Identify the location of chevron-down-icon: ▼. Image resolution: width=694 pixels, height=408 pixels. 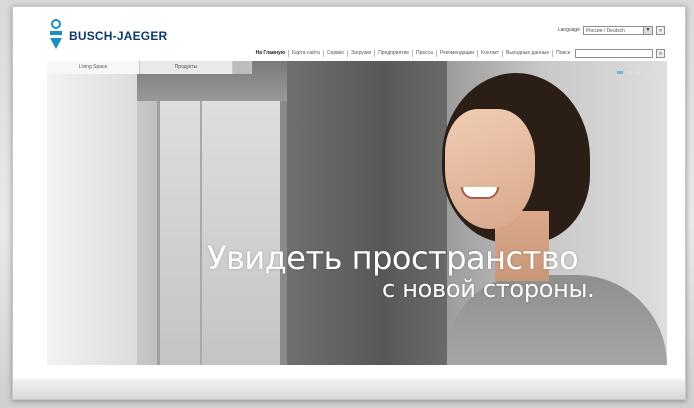
(647, 30).